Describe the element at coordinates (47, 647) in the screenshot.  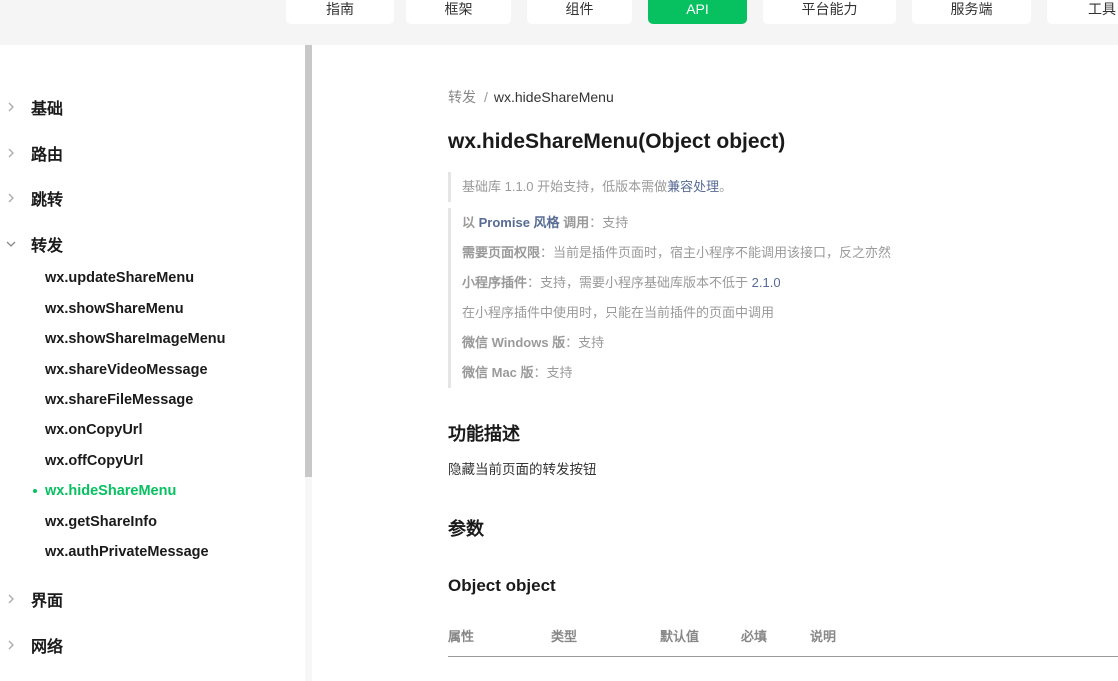
I see `sidebar-category-label: 网络` at that location.